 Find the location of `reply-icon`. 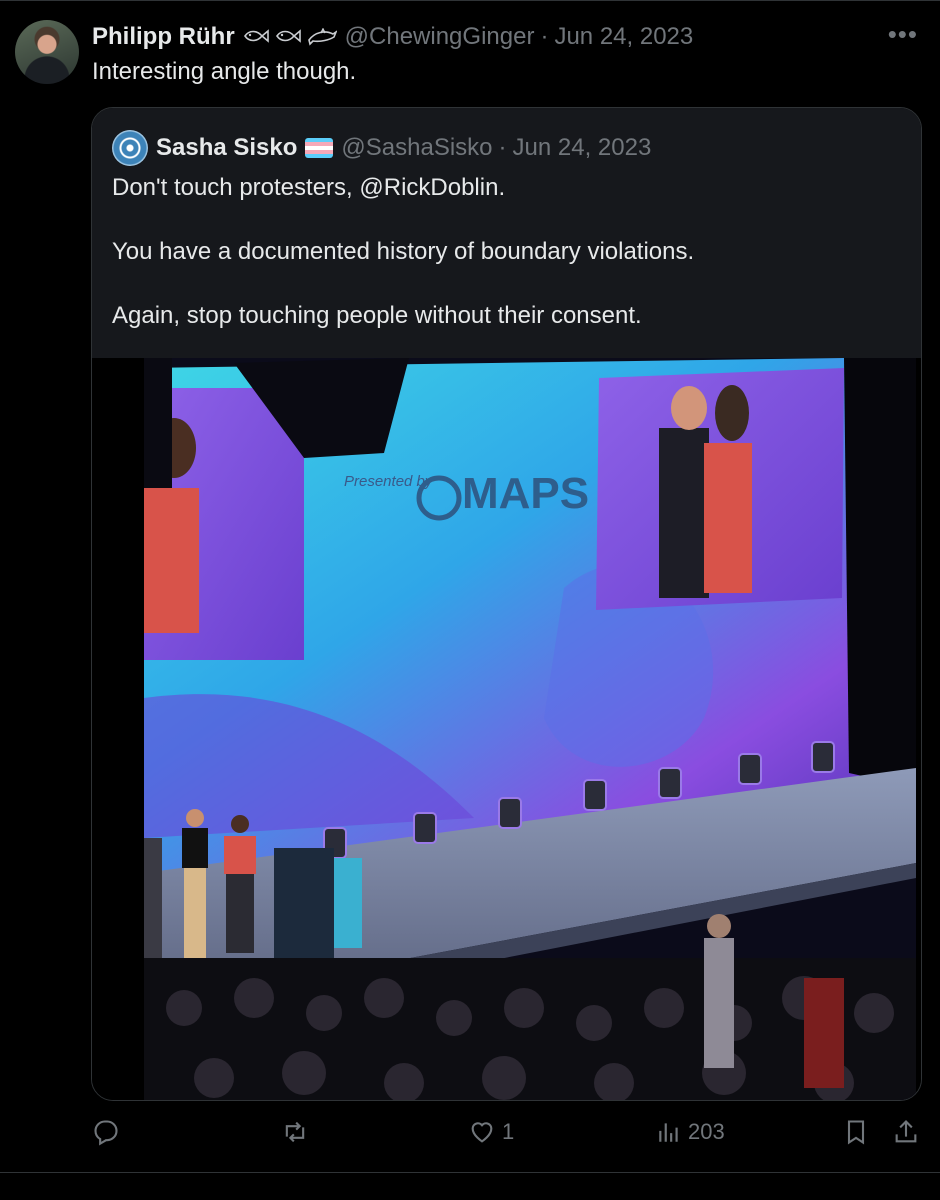

reply-icon is located at coordinates (106, 1133).